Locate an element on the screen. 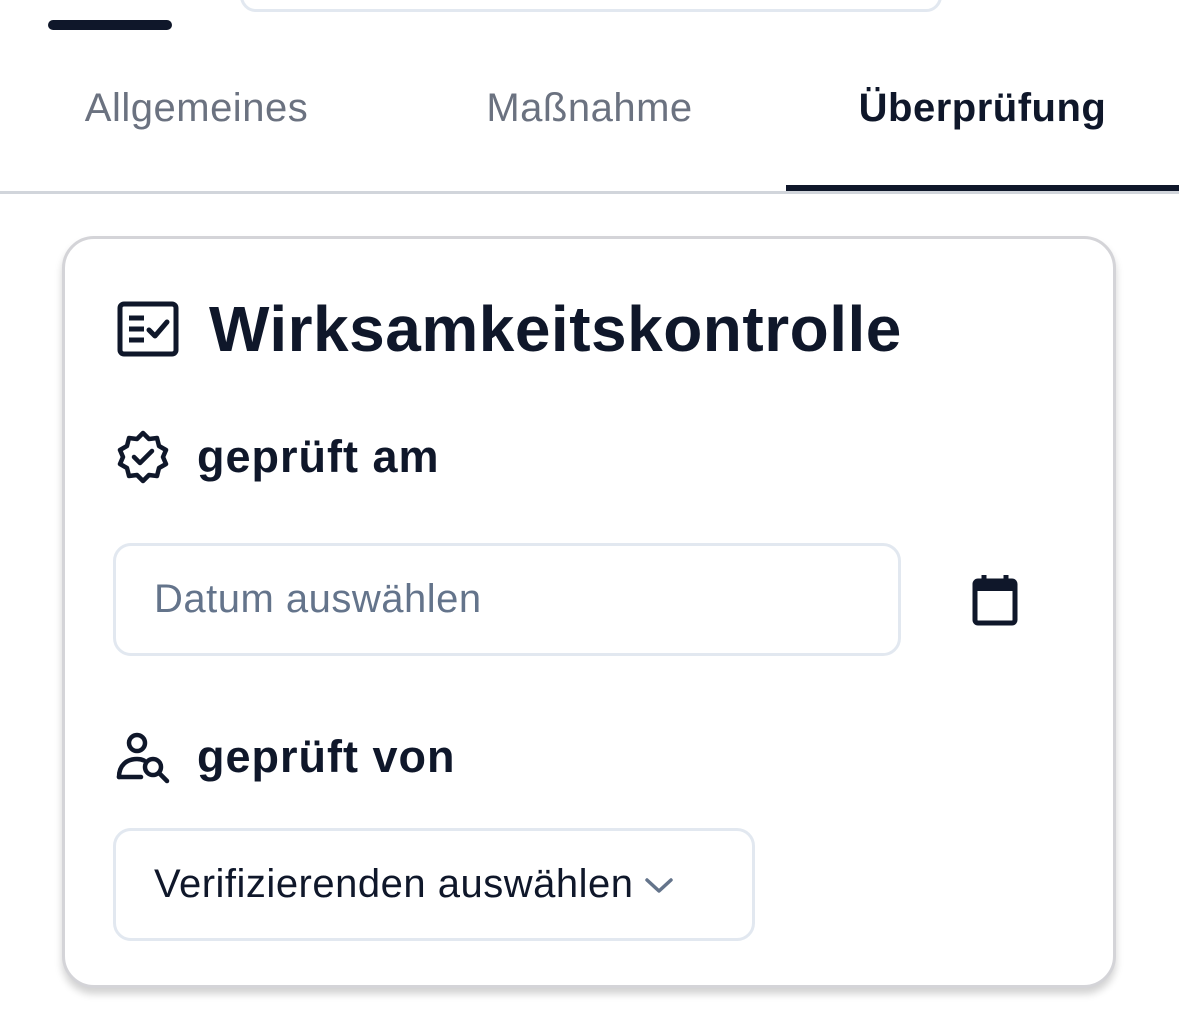 This screenshot has height=1031, width=1179. date-input is located at coordinates (507, 599).